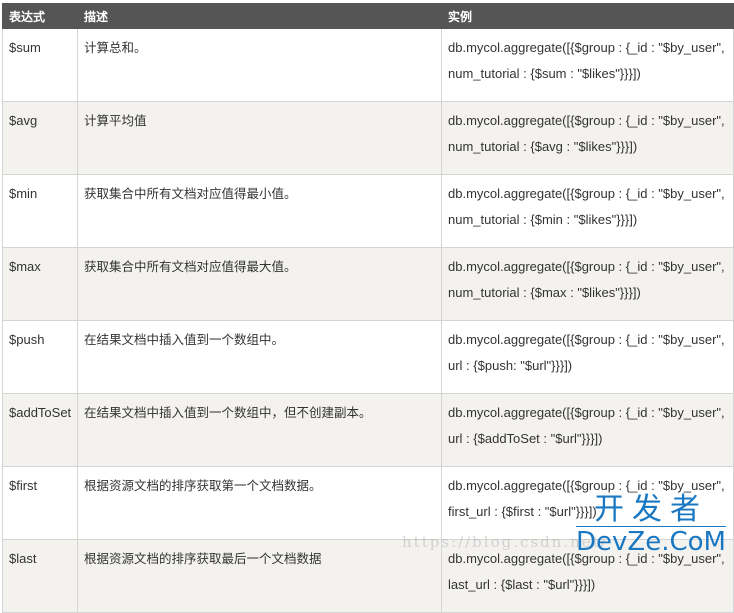  What do you see at coordinates (40, 284) in the screenshot?
I see `expression-cell: $max` at bounding box center [40, 284].